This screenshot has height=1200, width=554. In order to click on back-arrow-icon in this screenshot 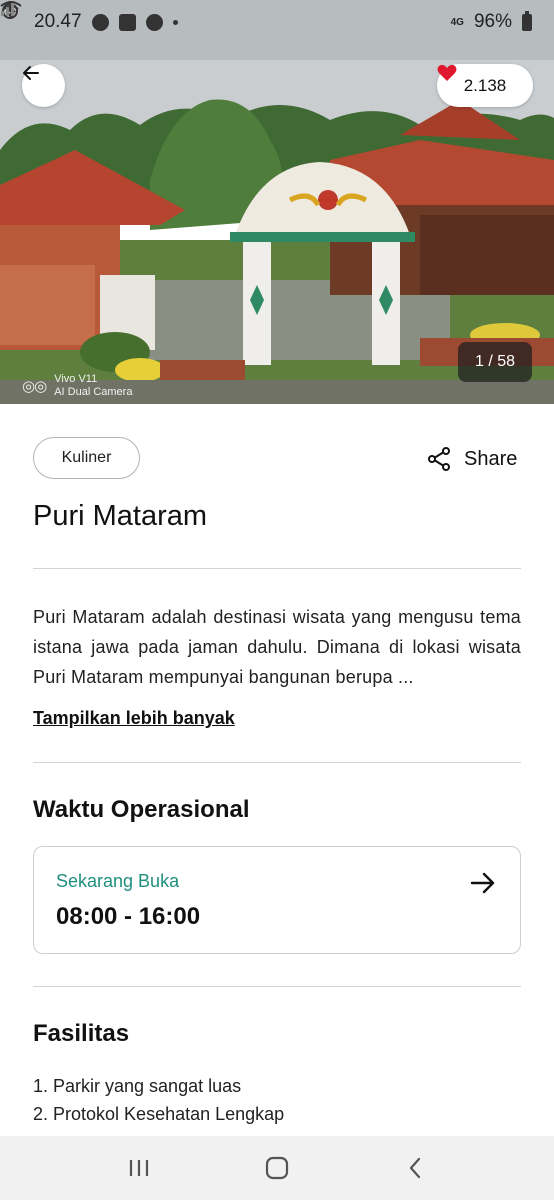, I will do `click(31, 73)`.